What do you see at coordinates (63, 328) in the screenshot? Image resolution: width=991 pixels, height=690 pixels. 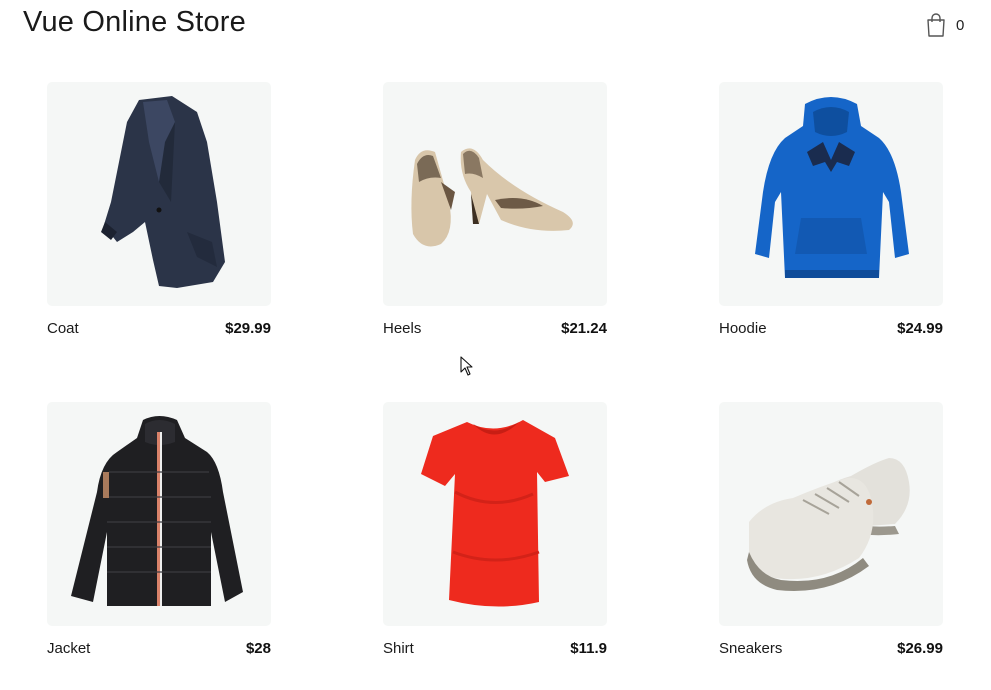 I see `product-name: Coat` at bounding box center [63, 328].